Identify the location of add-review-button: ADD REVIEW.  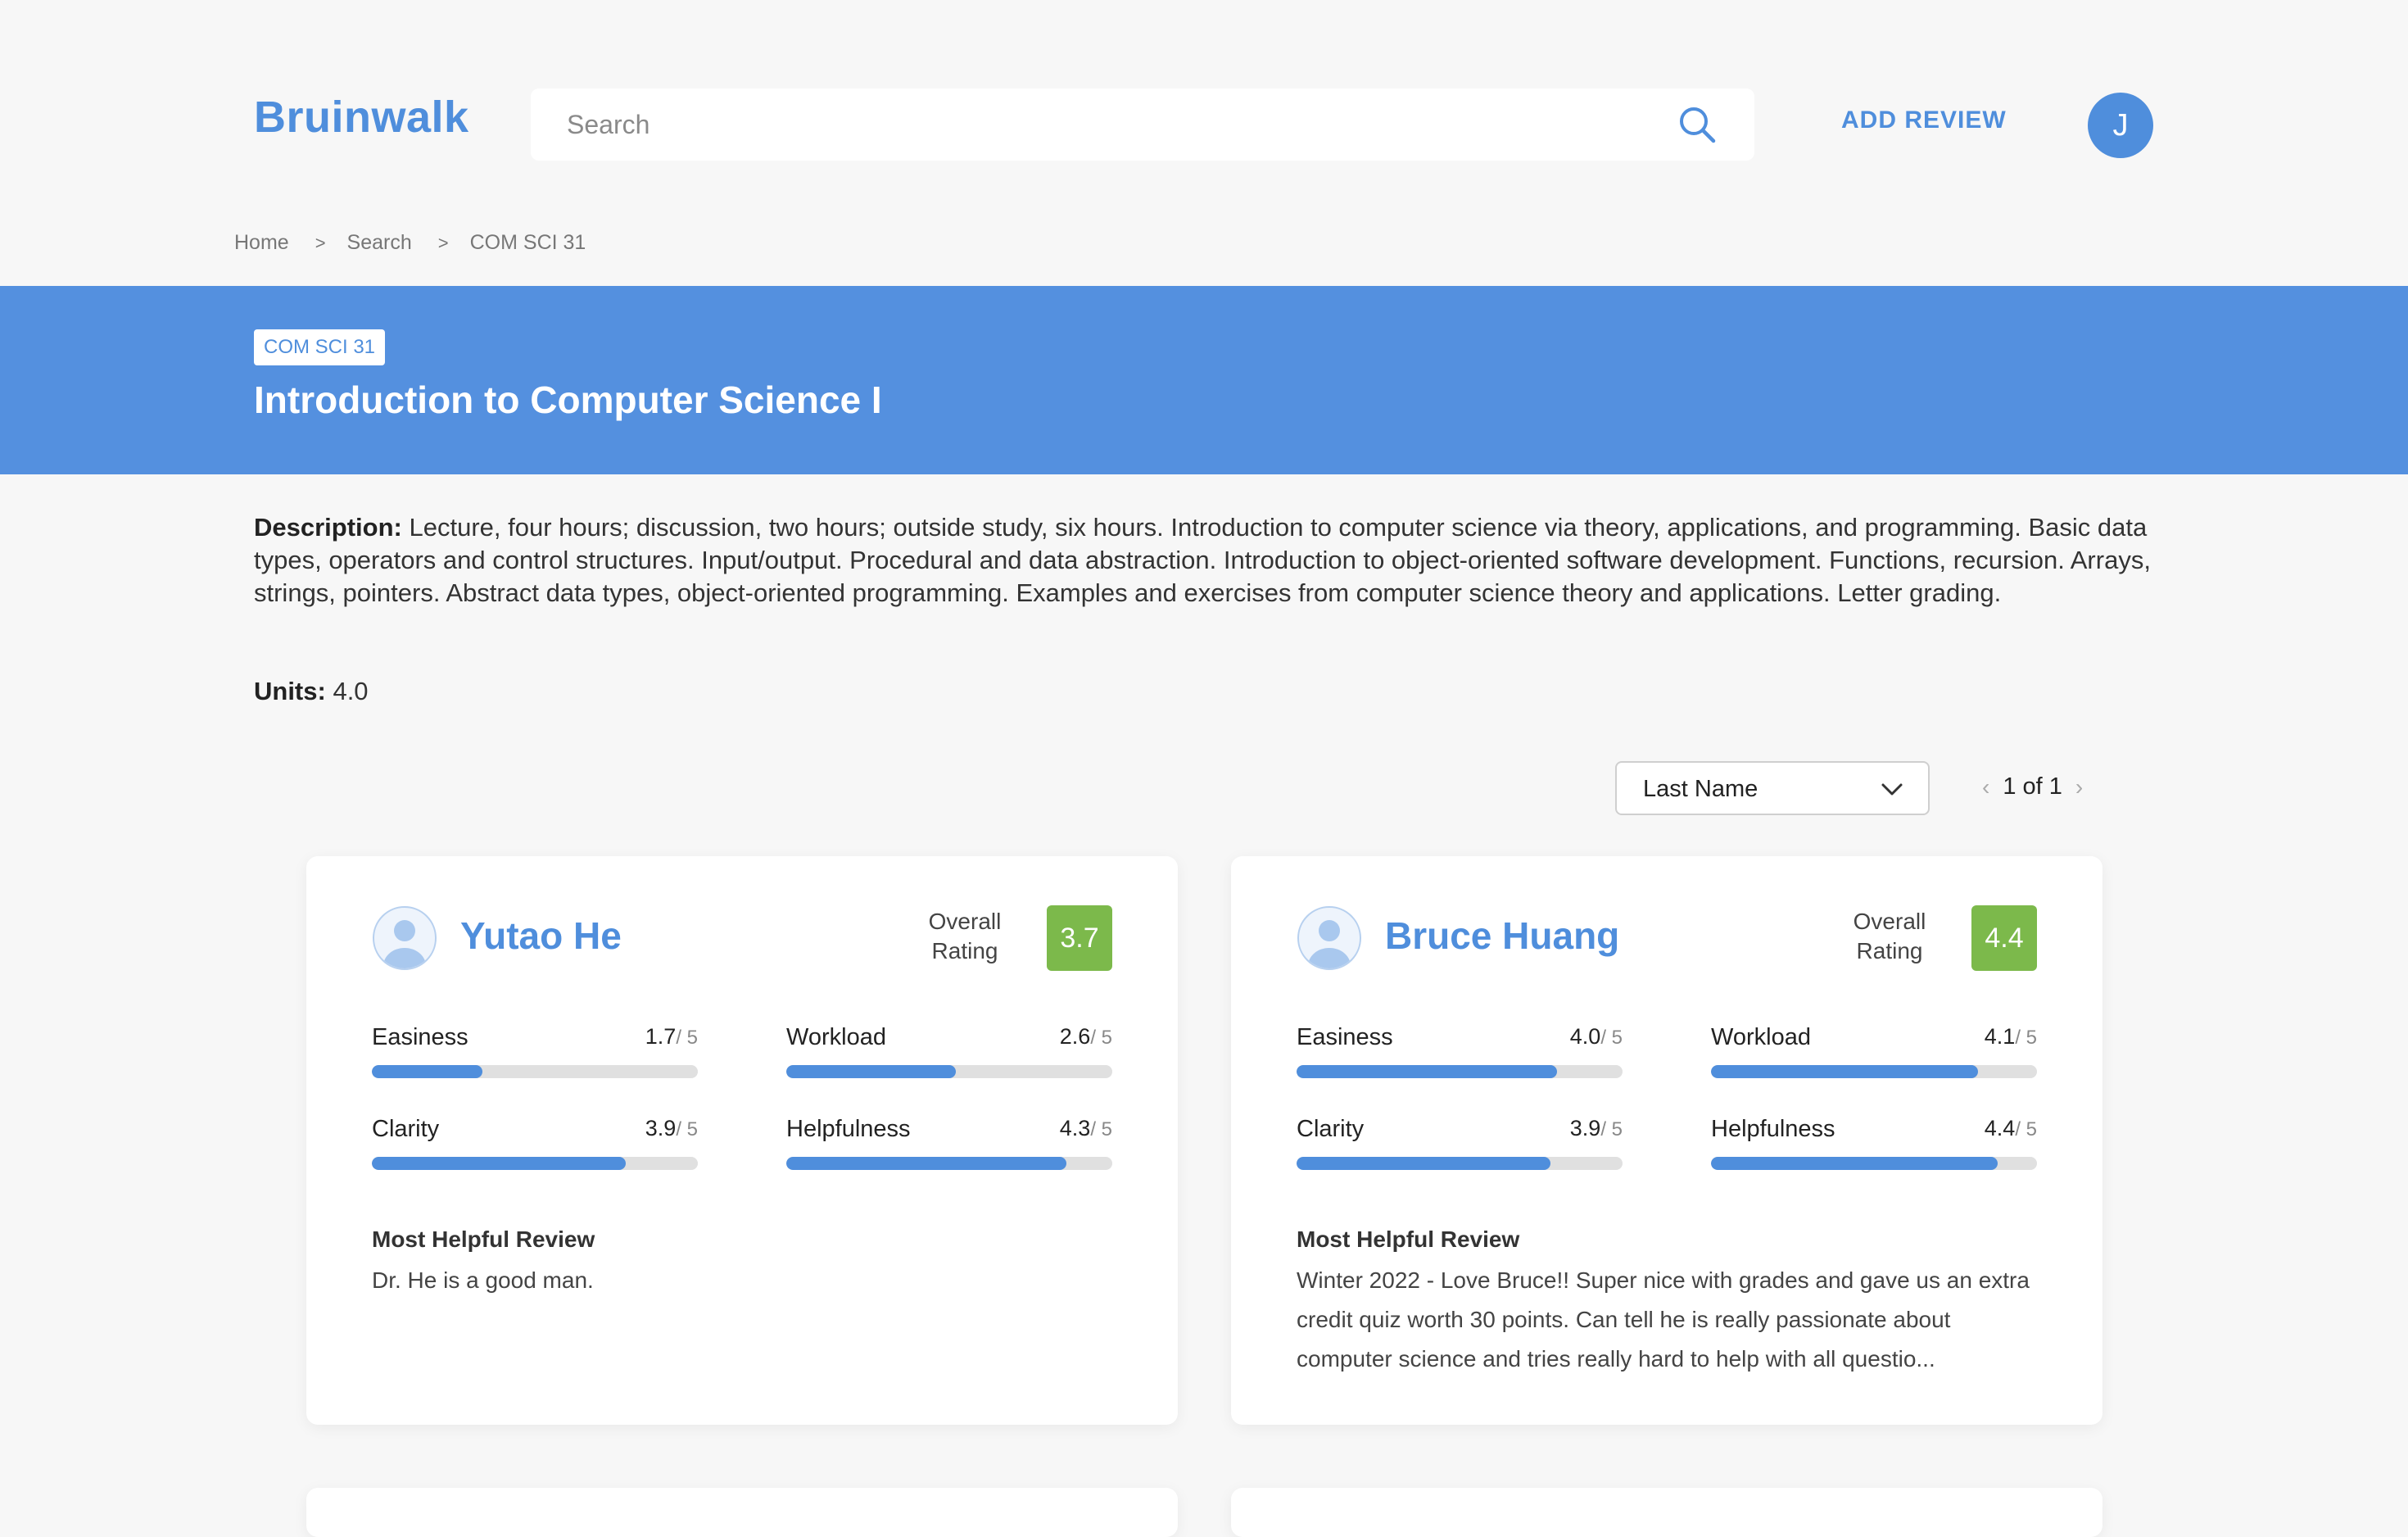
(1924, 121).